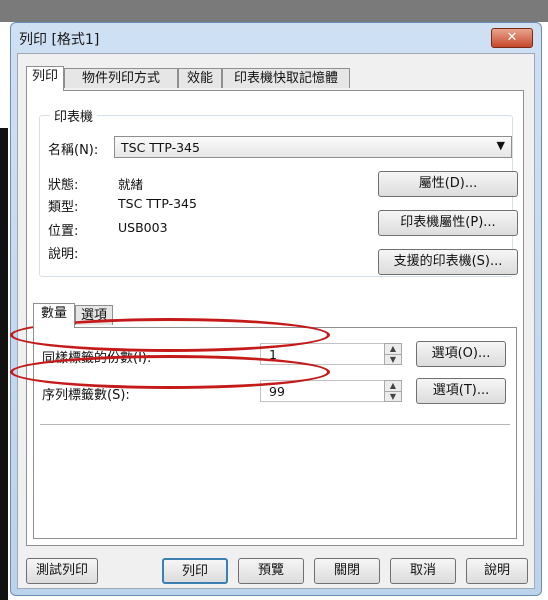 The image size is (548, 600). Describe the element at coordinates (143, 227) in the screenshot. I see `location-value: USB003` at that location.